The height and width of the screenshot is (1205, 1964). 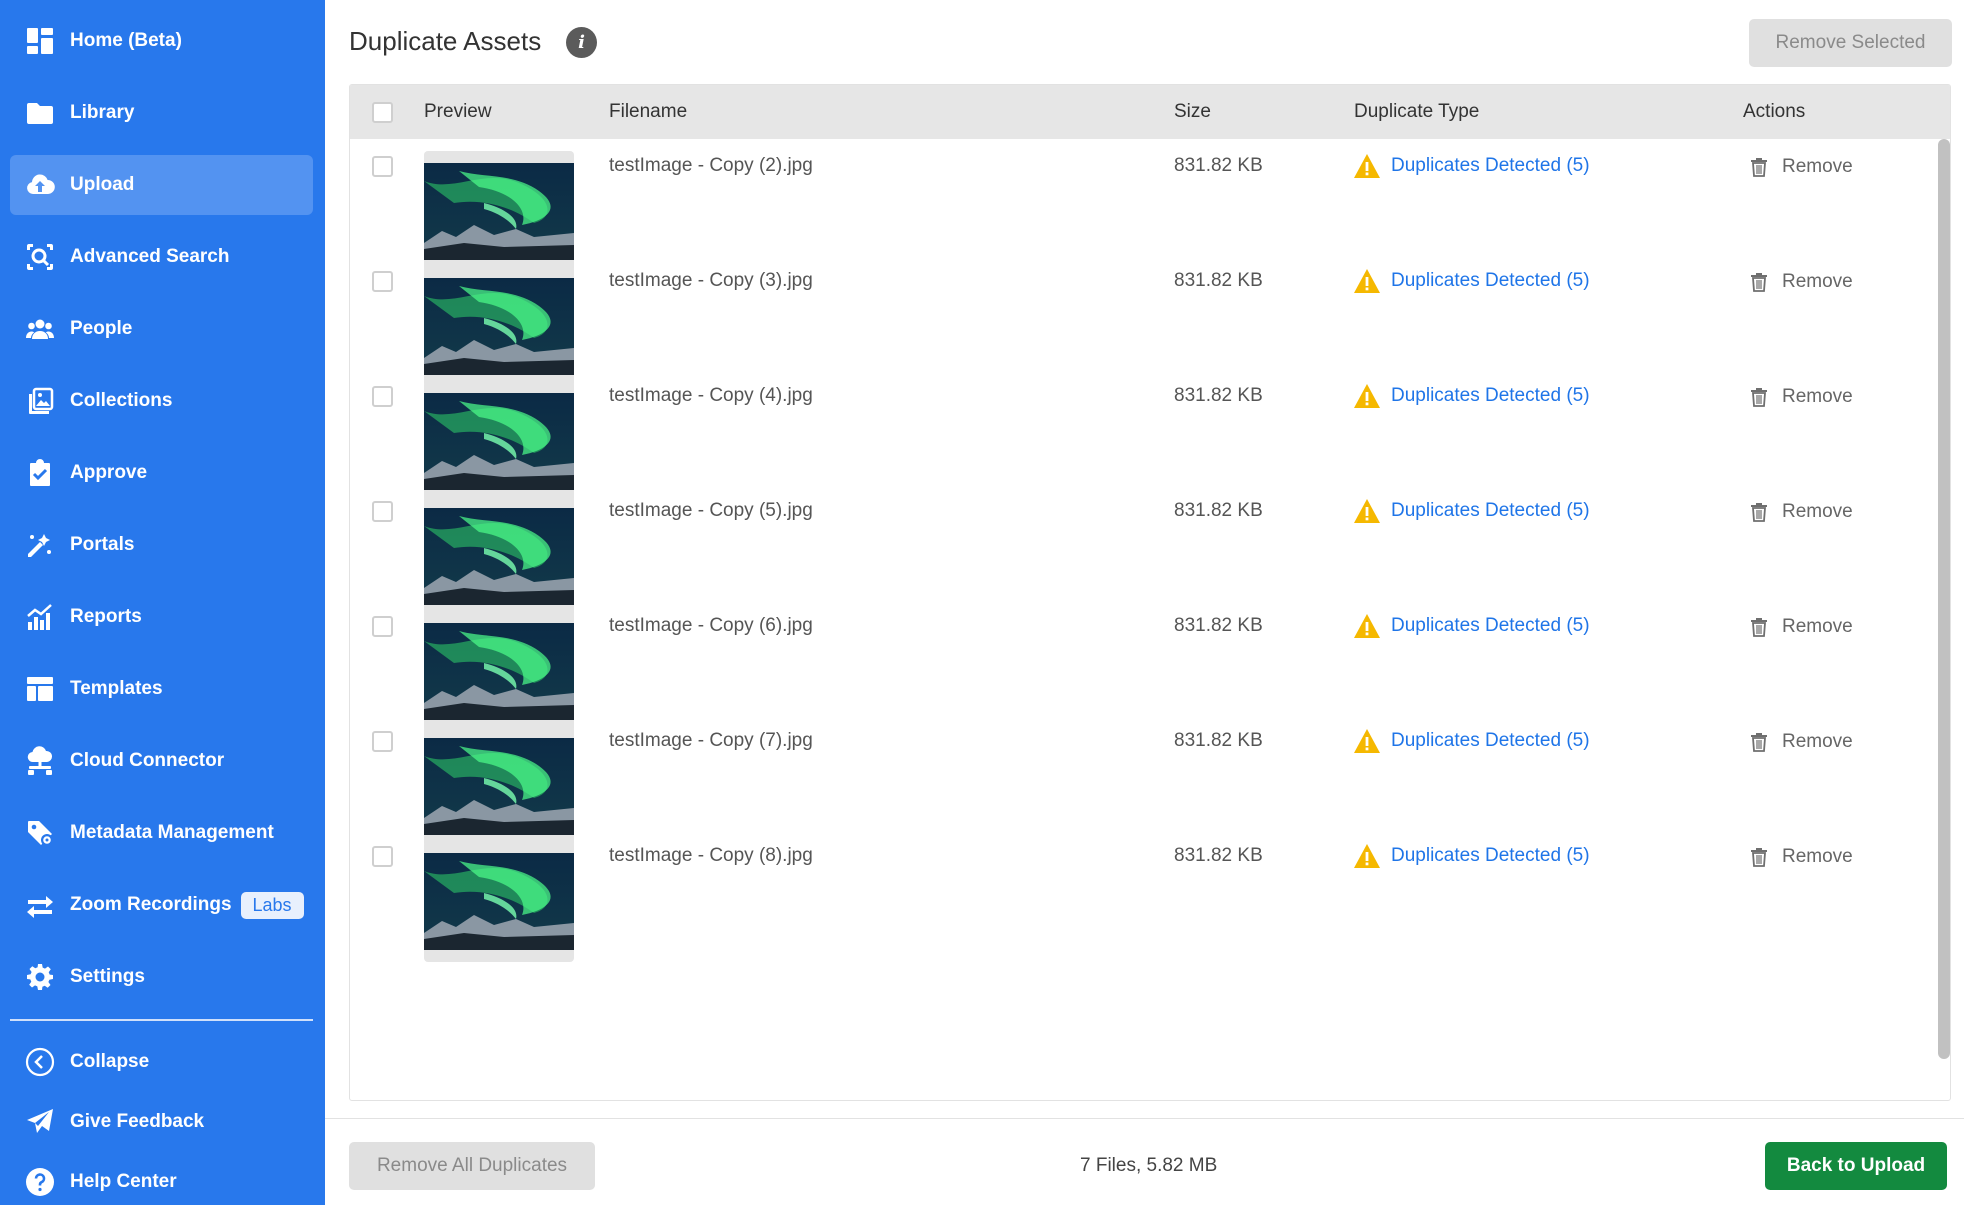 I want to click on sidebar-item-metadata-management: Metadata Management, so click(x=161, y=833).